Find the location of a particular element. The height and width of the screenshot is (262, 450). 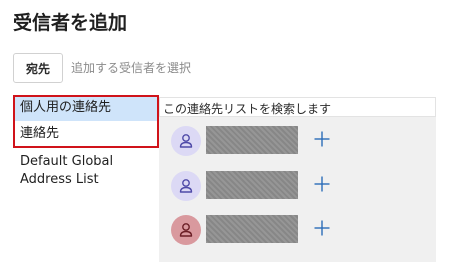

address-book-global-address-list: Default Global Address List is located at coordinates (81, 168).